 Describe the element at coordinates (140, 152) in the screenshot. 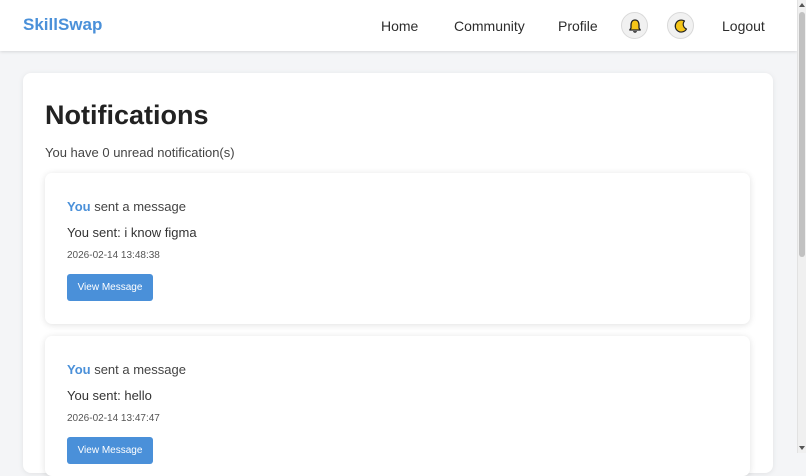

I see `unread-count: You have 0 unread notification(s)` at that location.